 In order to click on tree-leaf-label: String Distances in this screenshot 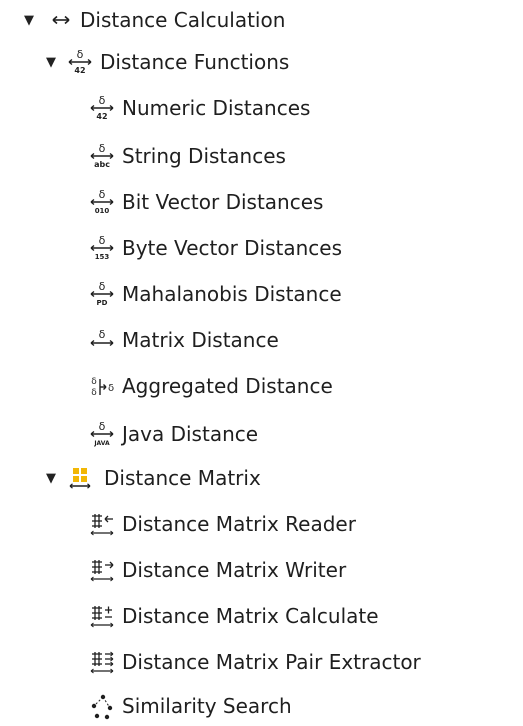, I will do `click(204, 156)`.